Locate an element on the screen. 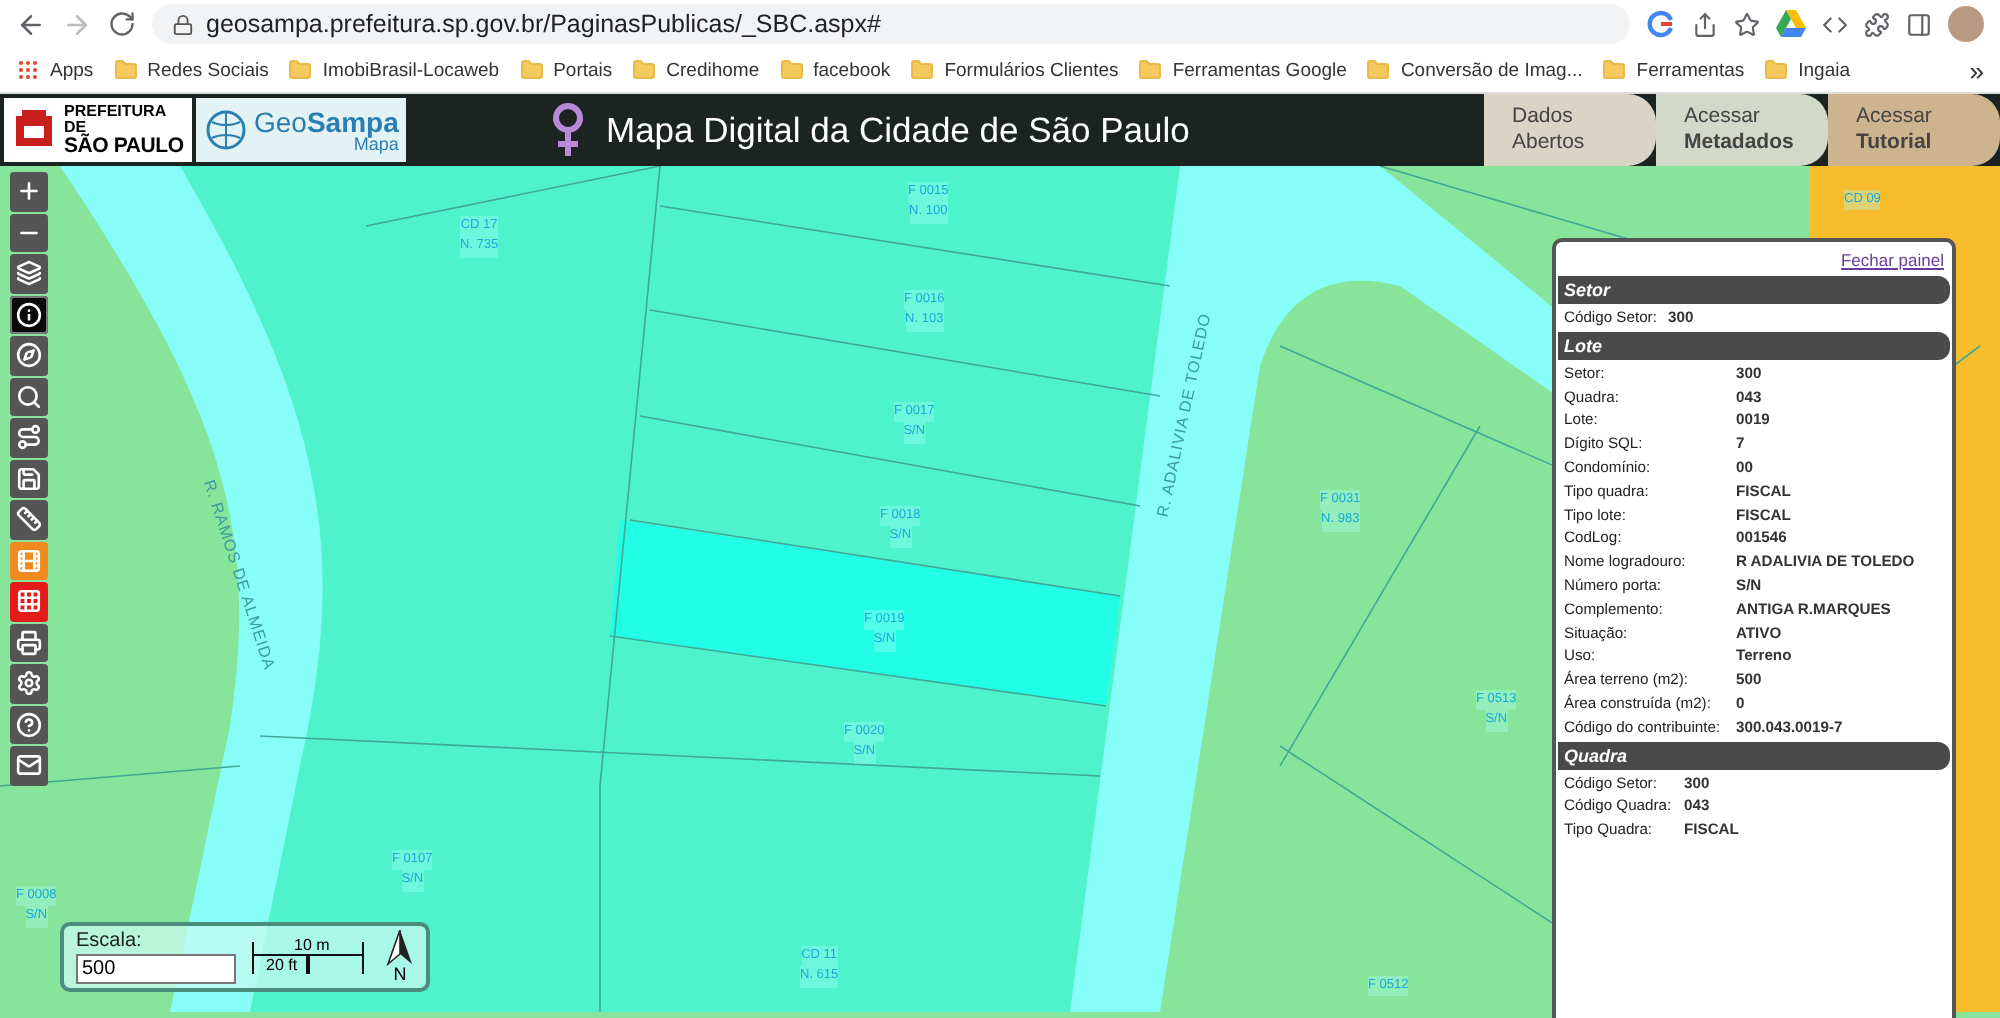  plus-tool-button is located at coordinates (29, 191).